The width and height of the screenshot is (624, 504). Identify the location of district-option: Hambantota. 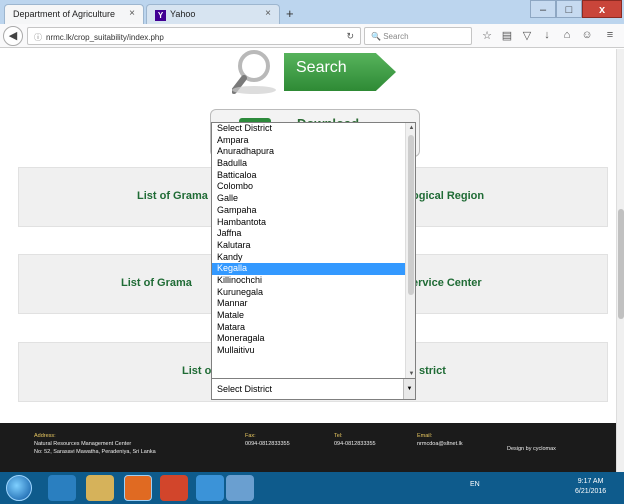
(313, 223).